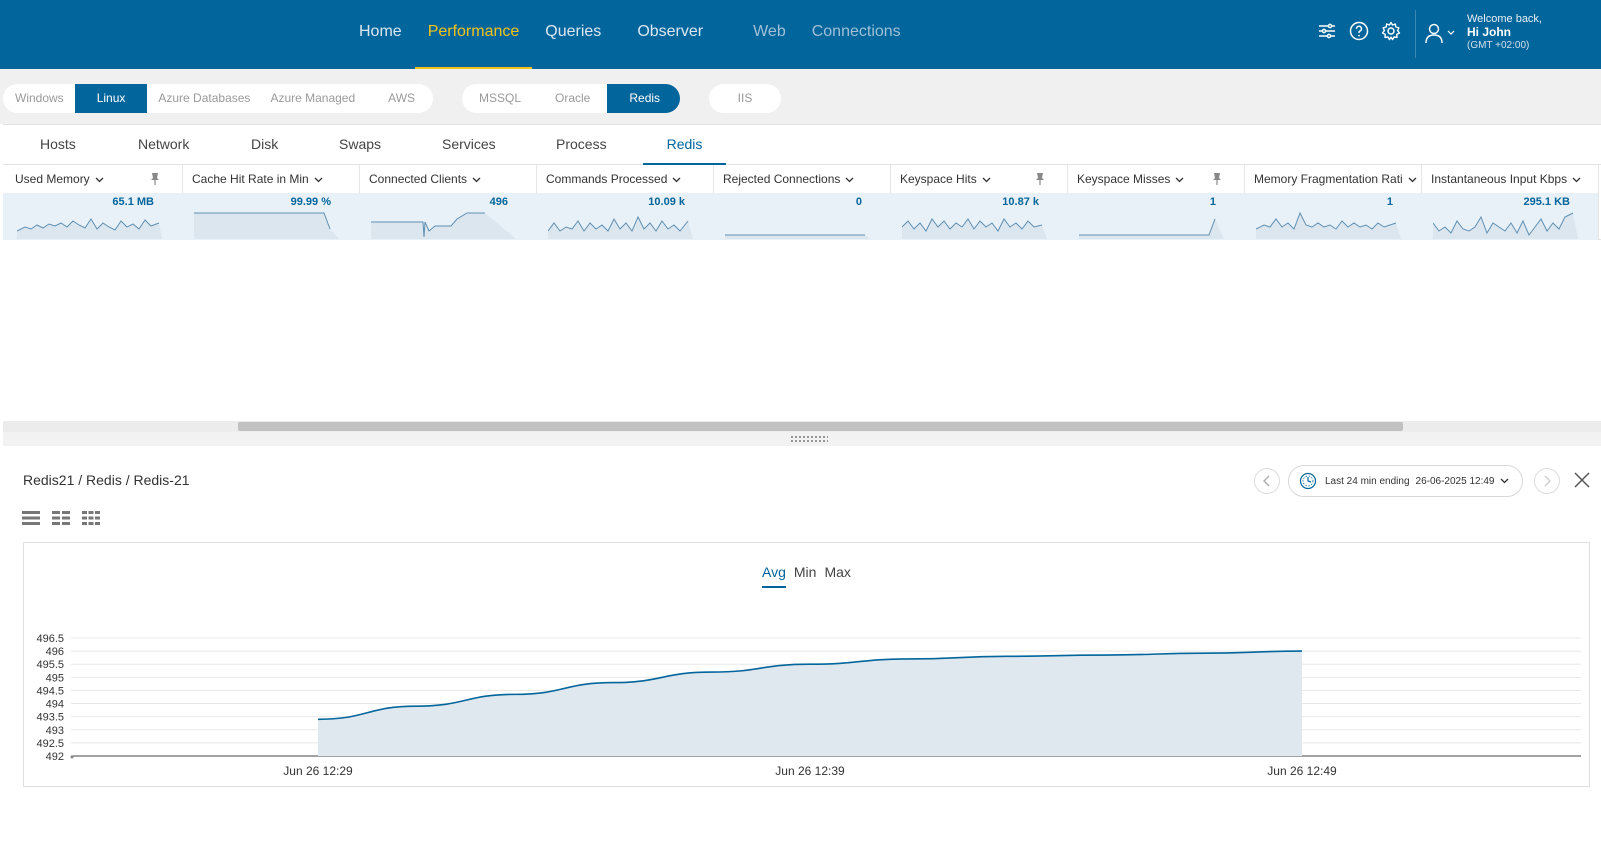 The width and height of the screenshot is (1601, 850). Describe the element at coordinates (810, 771) in the screenshot. I see `x-tick-label: Jun 26 12:39` at that location.